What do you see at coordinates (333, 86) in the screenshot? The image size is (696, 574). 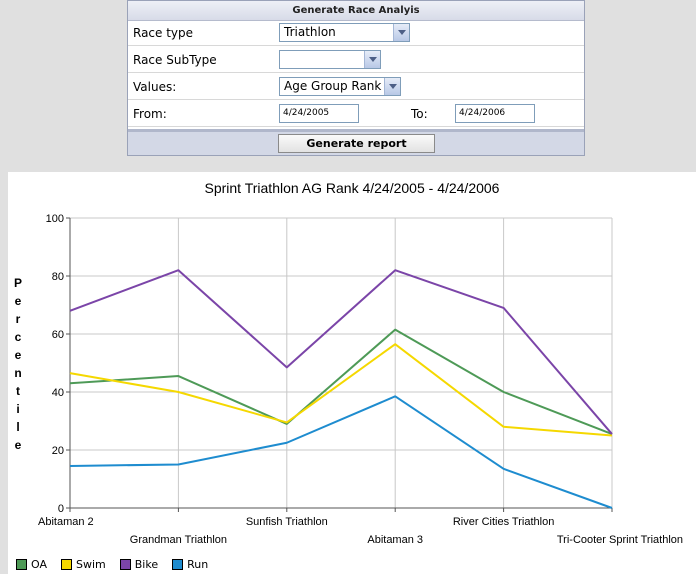 I see `values-value: Age Group Rank` at bounding box center [333, 86].